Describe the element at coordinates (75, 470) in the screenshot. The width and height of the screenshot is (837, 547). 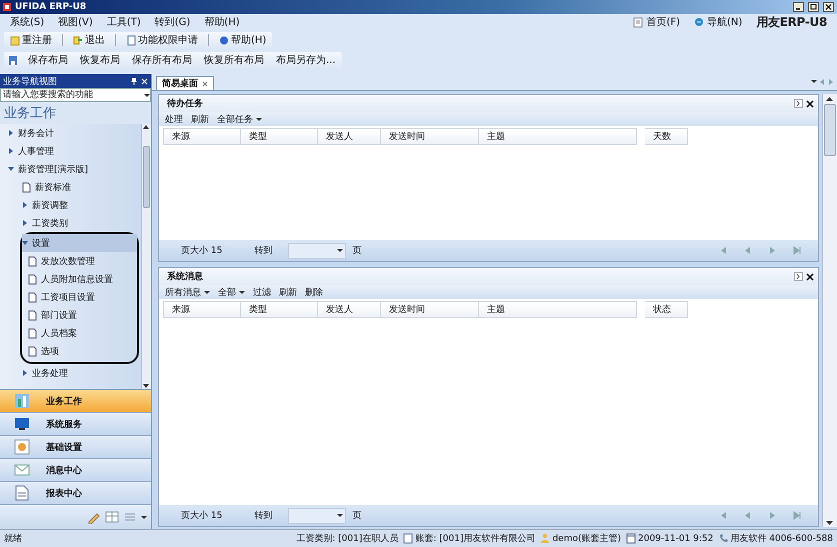
I see `nav-button: 消息中心` at that location.